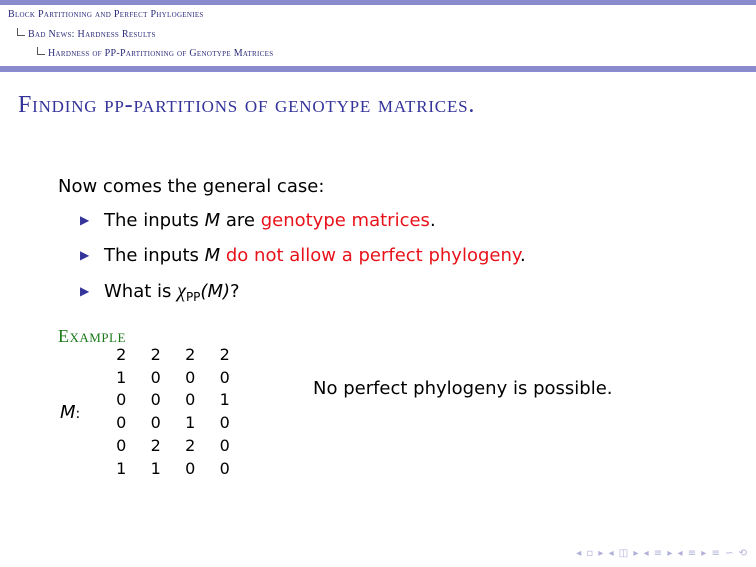 This screenshot has height=567, width=756. I want to click on bullet-item: ▶ What is χPP(M)?, so click(160, 292).